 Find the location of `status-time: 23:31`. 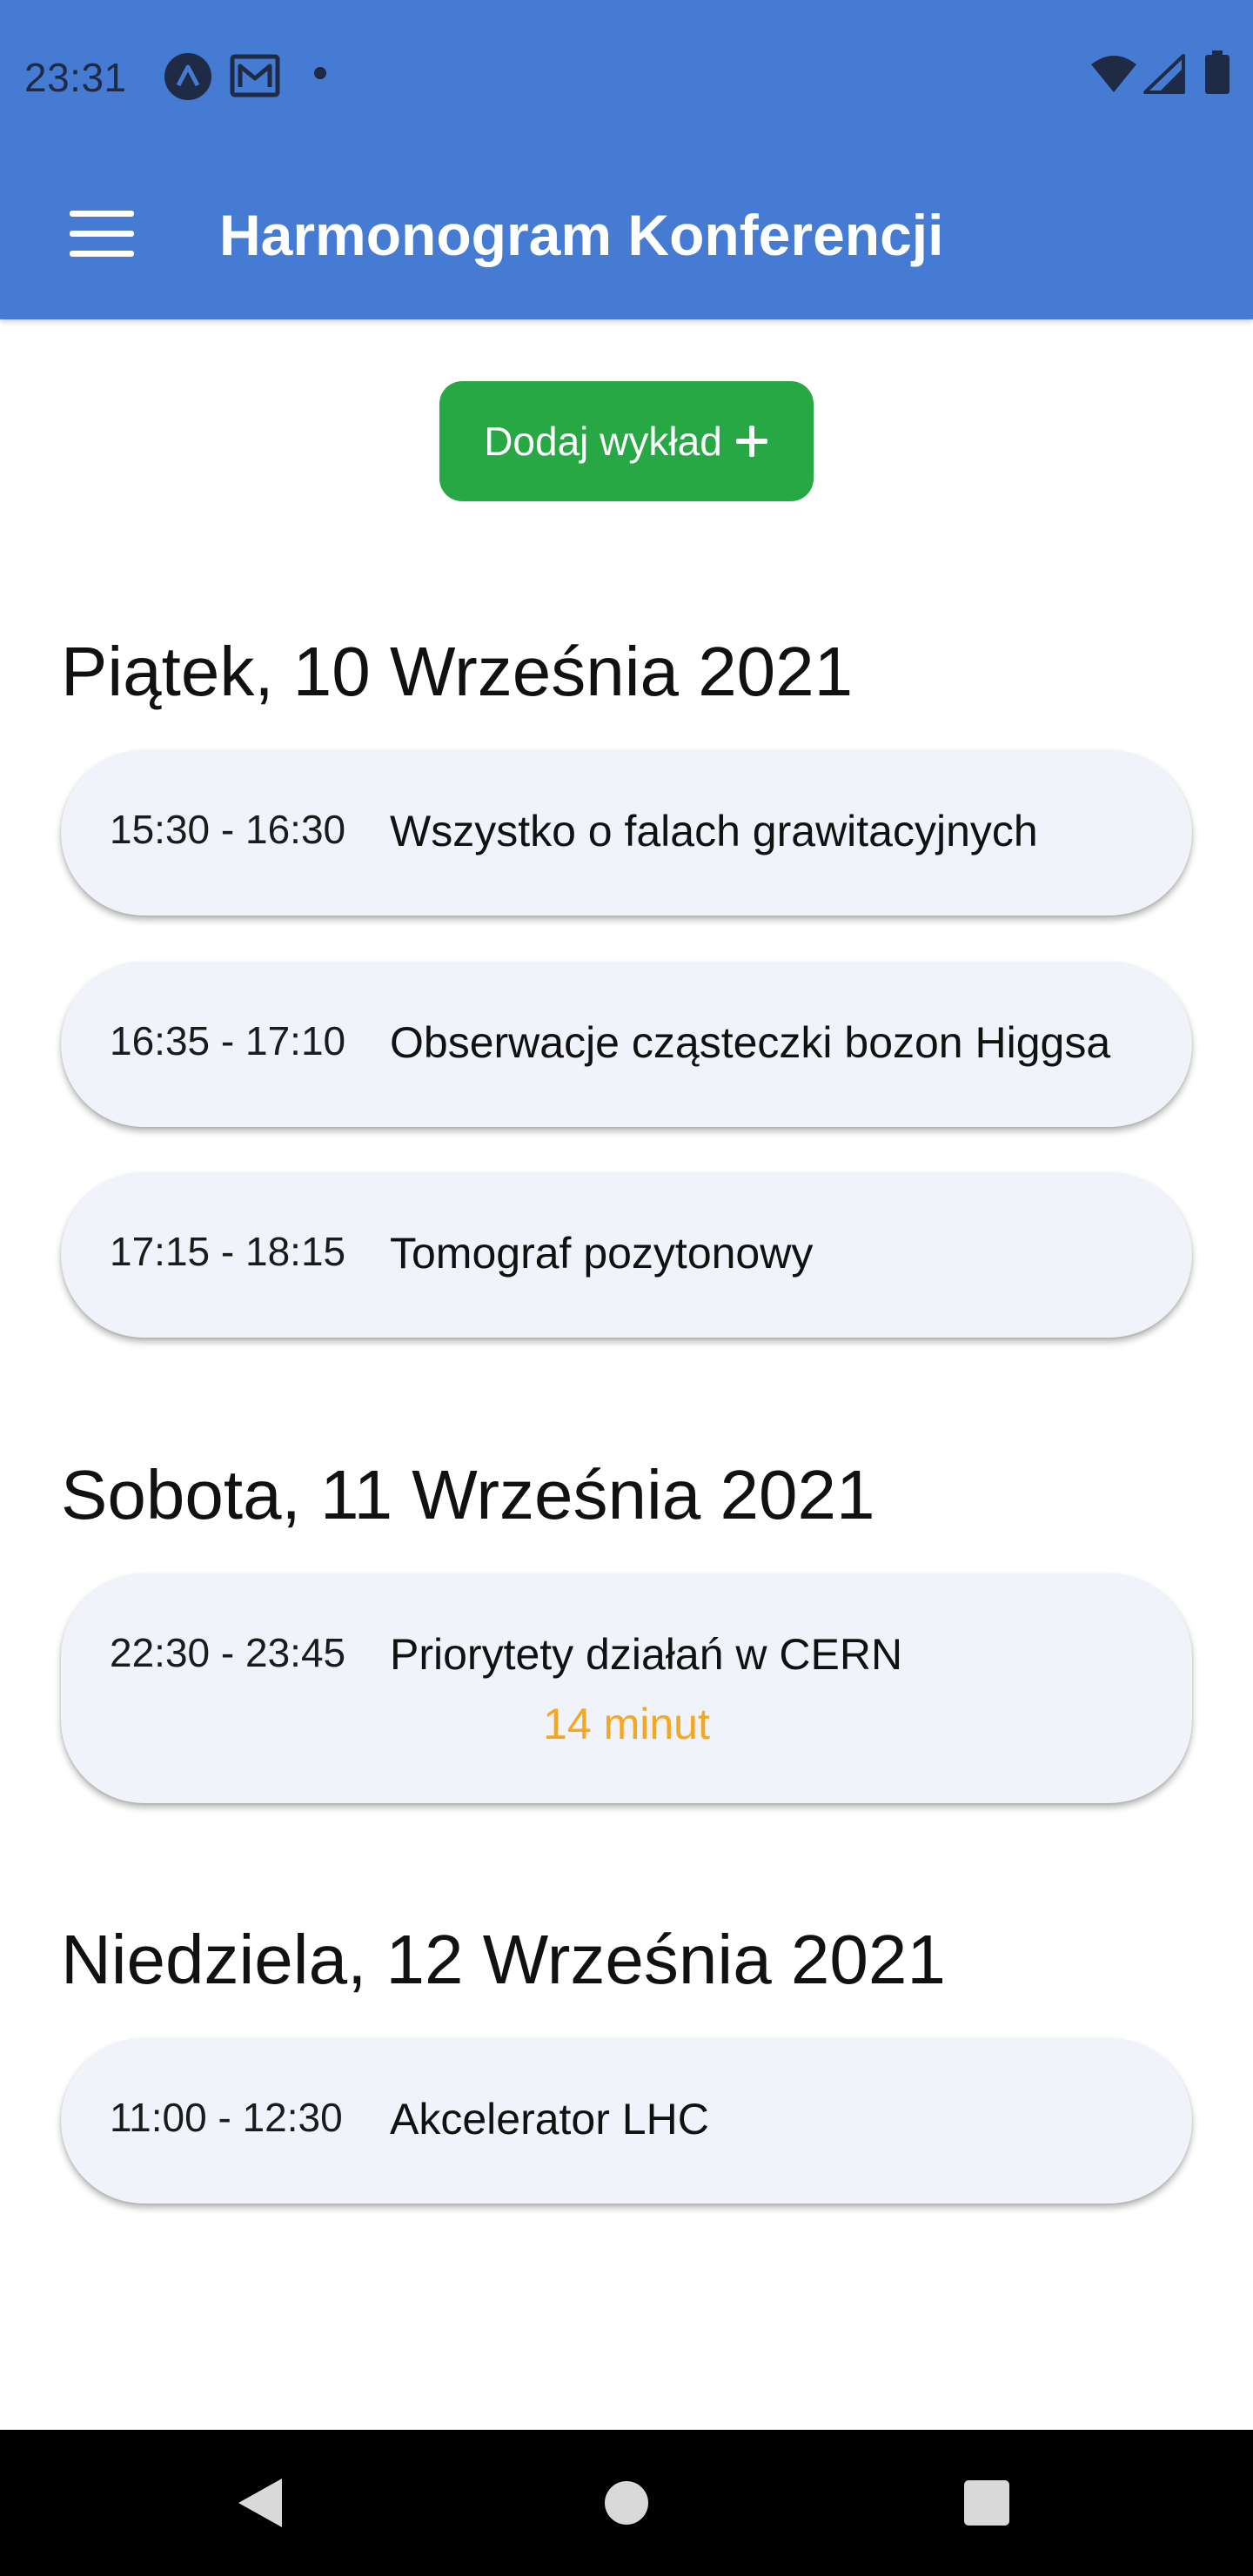

status-time: 23:31 is located at coordinates (75, 77).